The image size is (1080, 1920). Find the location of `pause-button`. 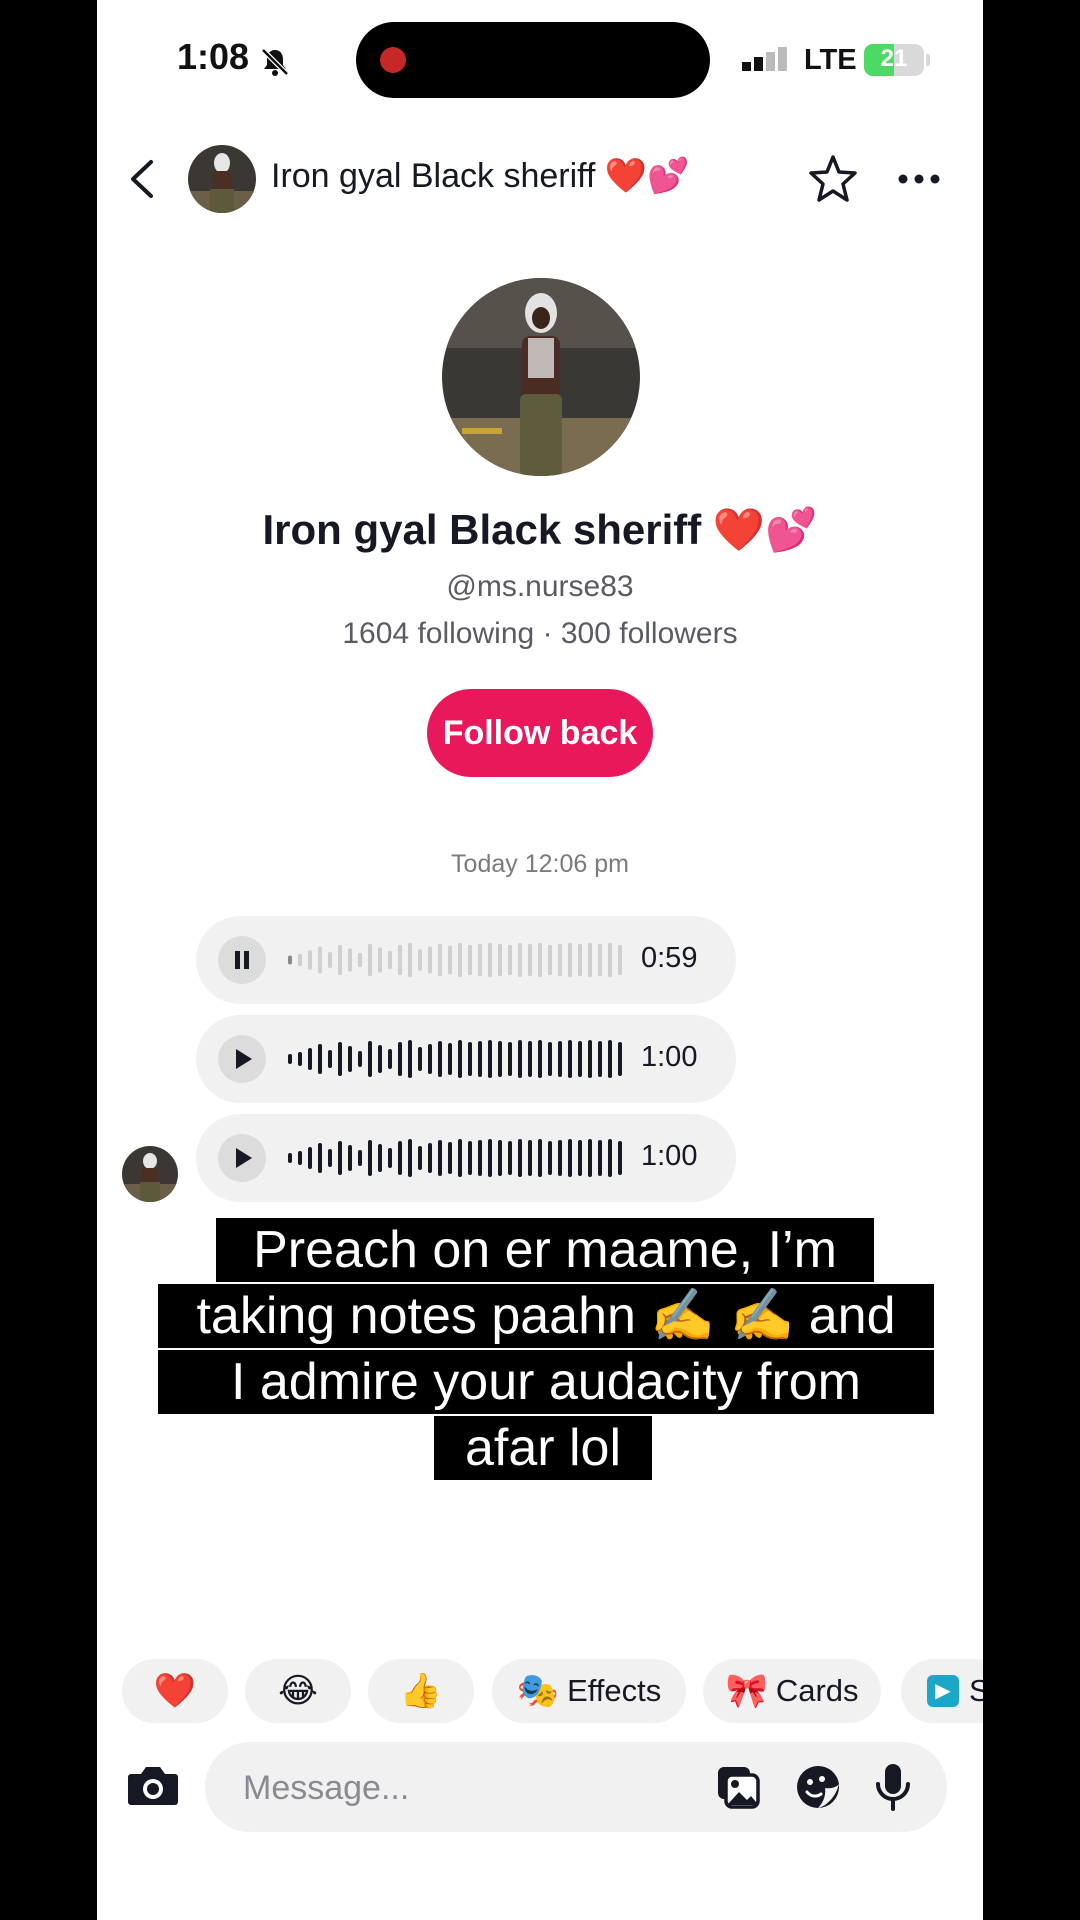

pause-button is located at coordinates (242, 960).